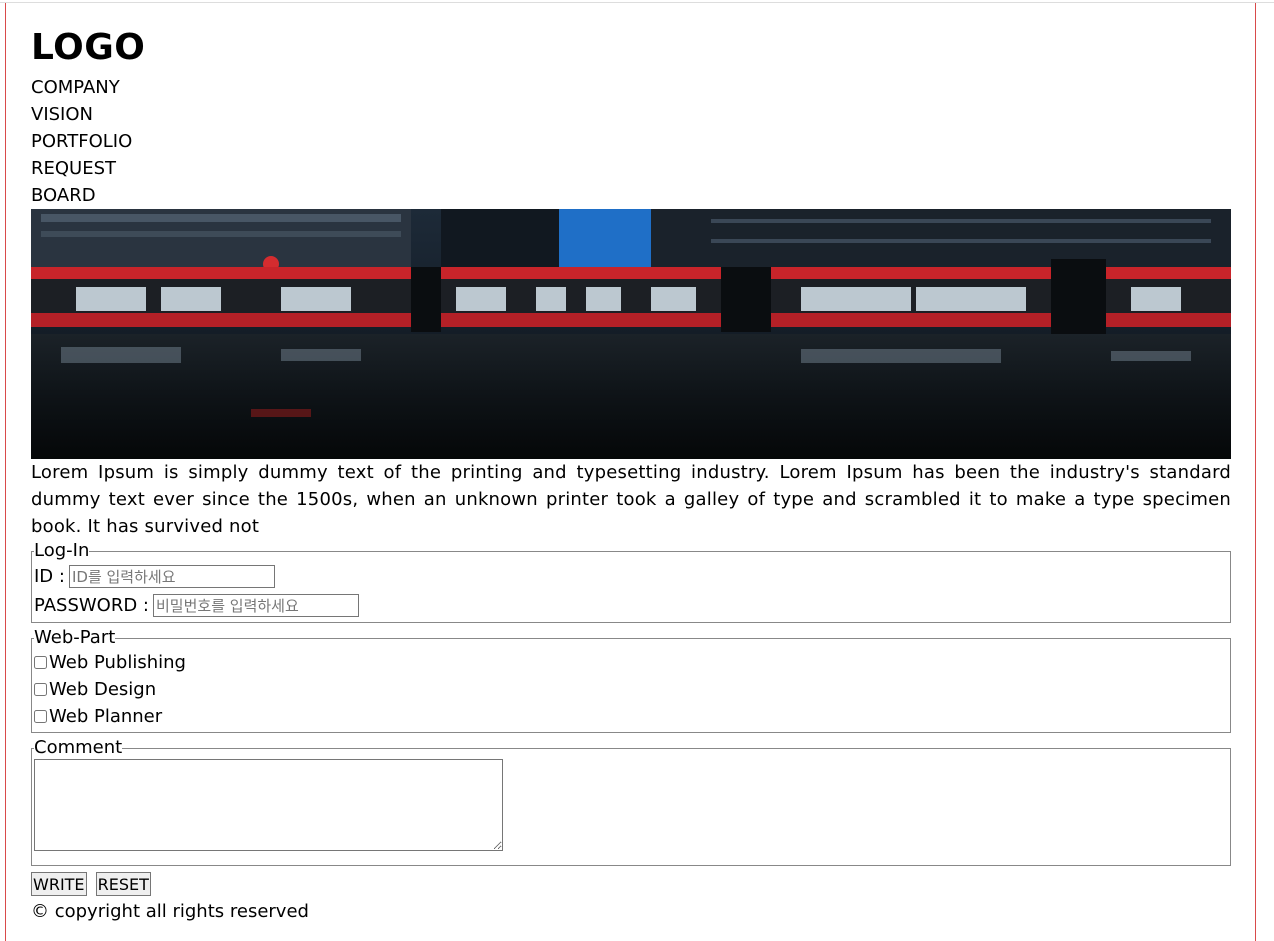 The width and height of the screenshot is (1274, 941). Describe the element at coordinates (171, 576) in the screenshot. I see `id-input` at that location.